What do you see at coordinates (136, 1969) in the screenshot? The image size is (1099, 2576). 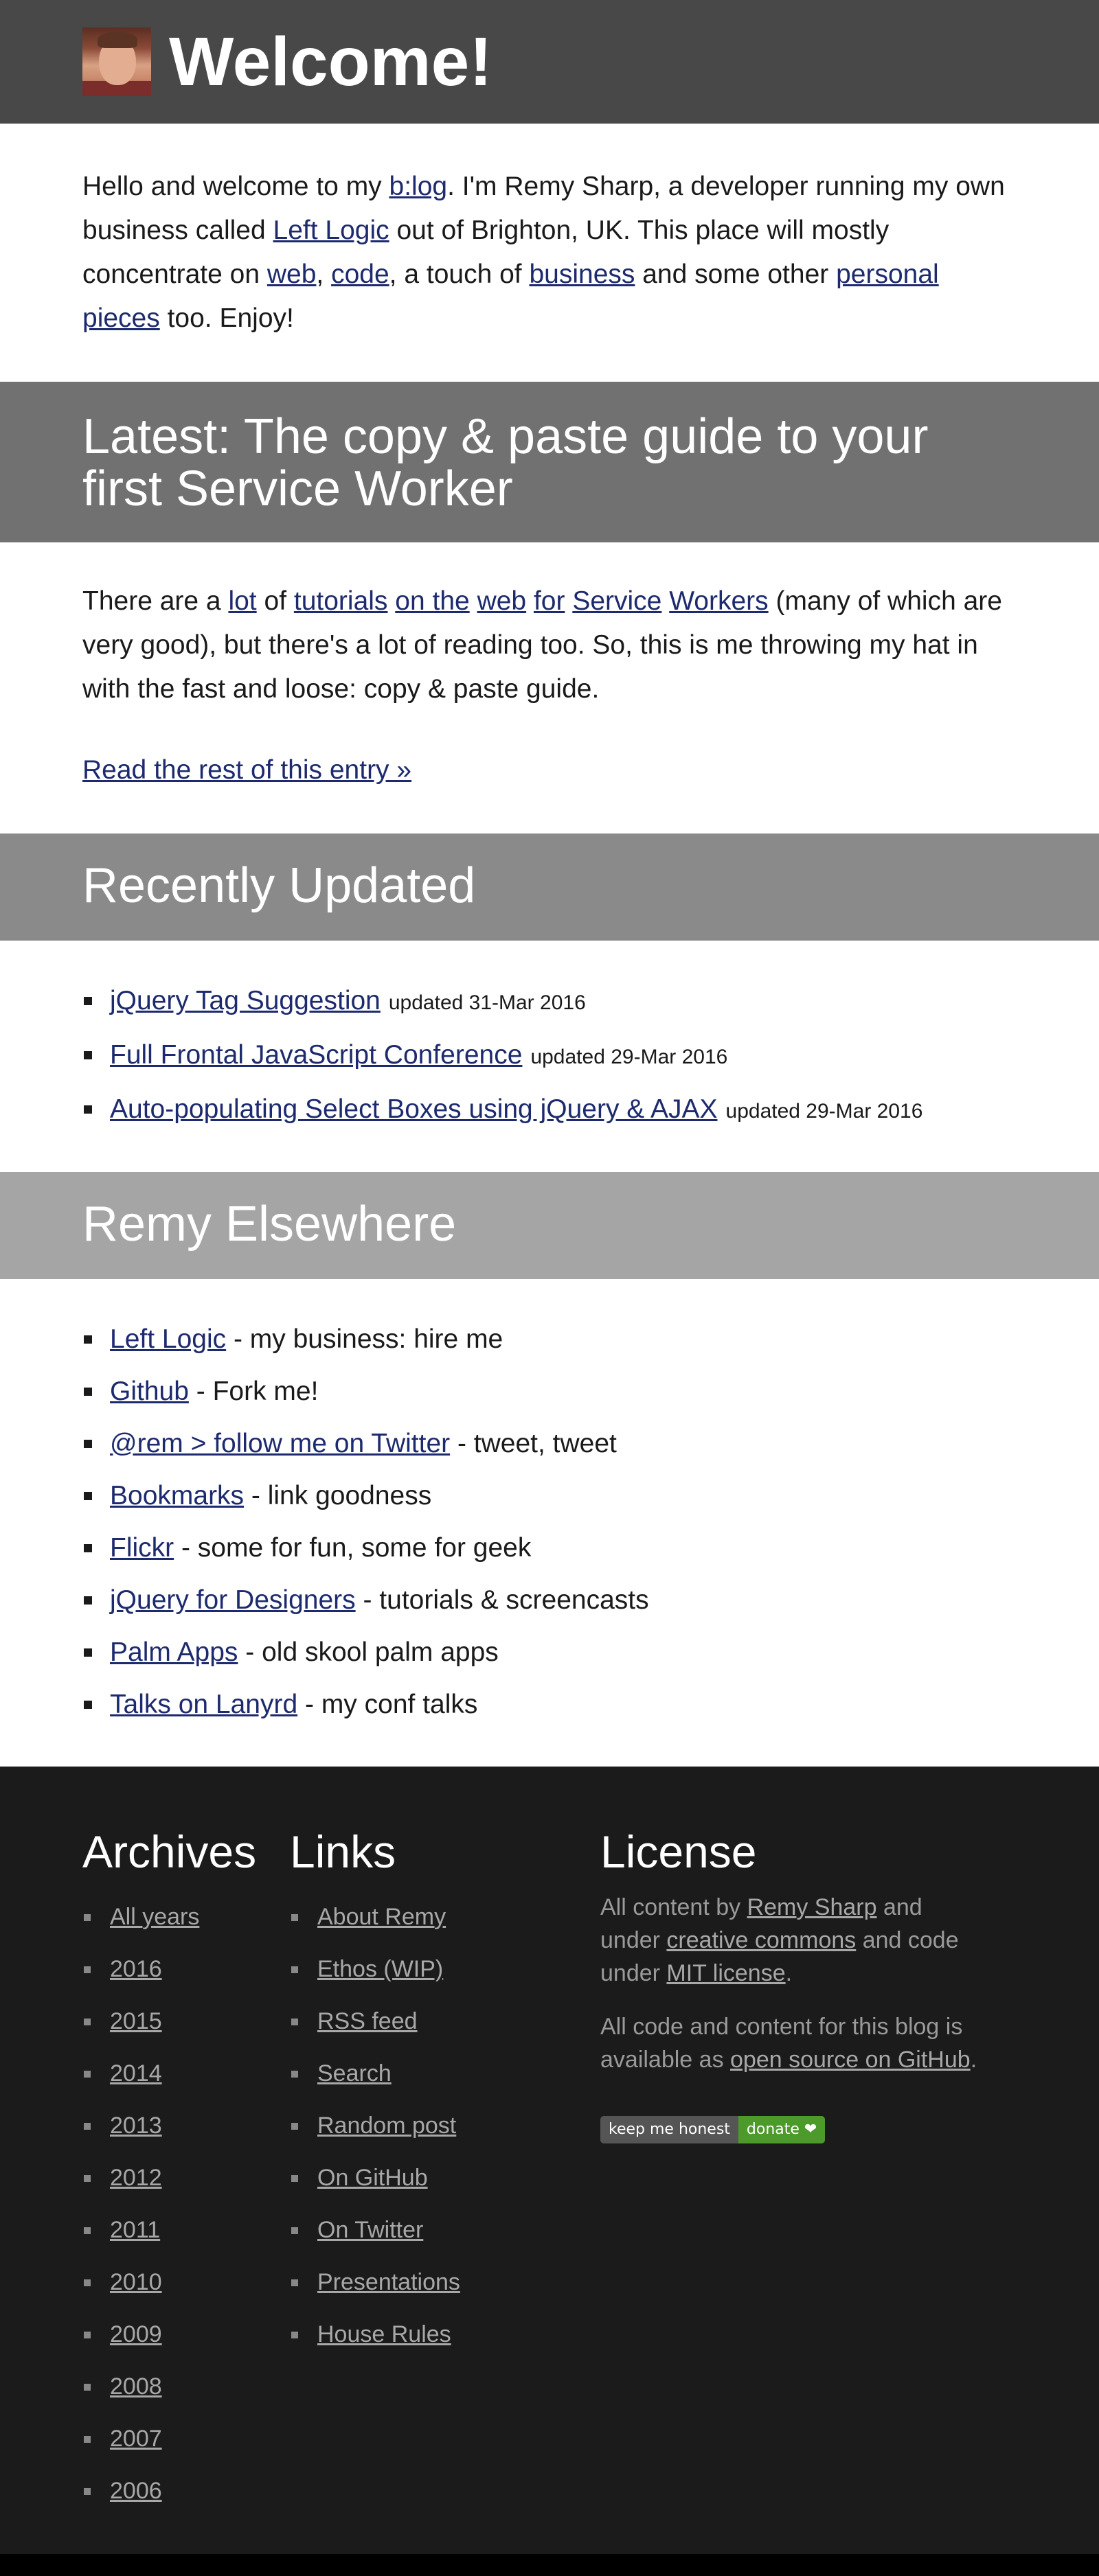 I see `archive-link: 2016` at bounding box center [136, 1969].